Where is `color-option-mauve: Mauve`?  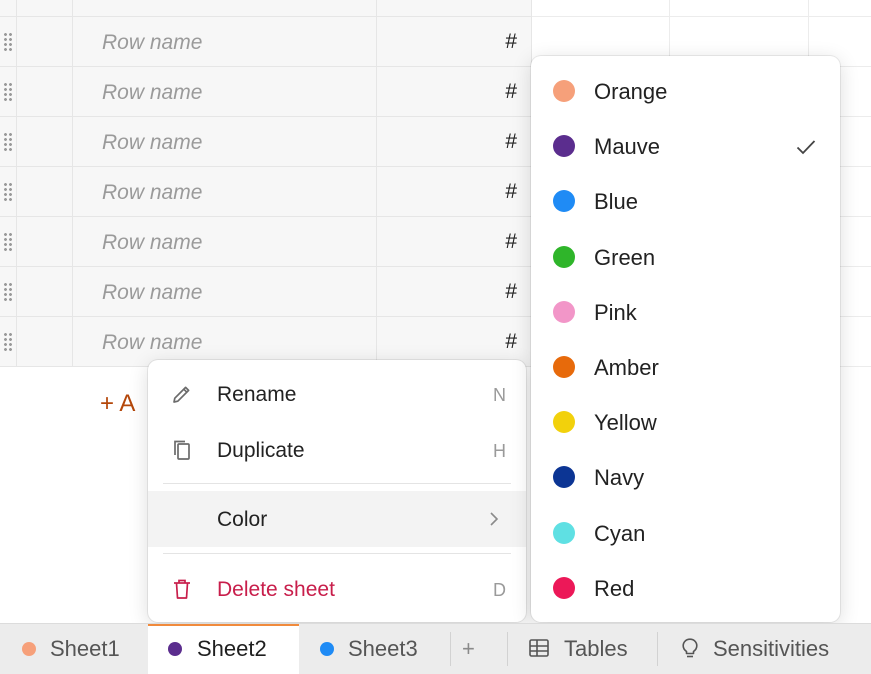 color-option-mauve: Mauve is located at coordinates (685, 146).